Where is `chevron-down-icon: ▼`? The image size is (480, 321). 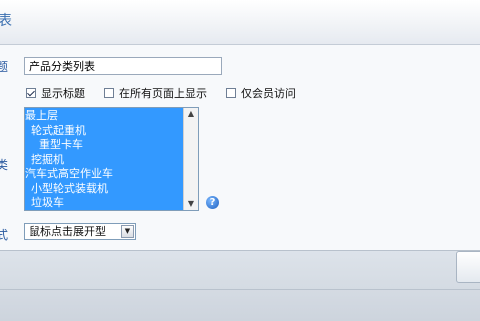
chevron-down-icon: ▼ is located at coordinates (127, 231).